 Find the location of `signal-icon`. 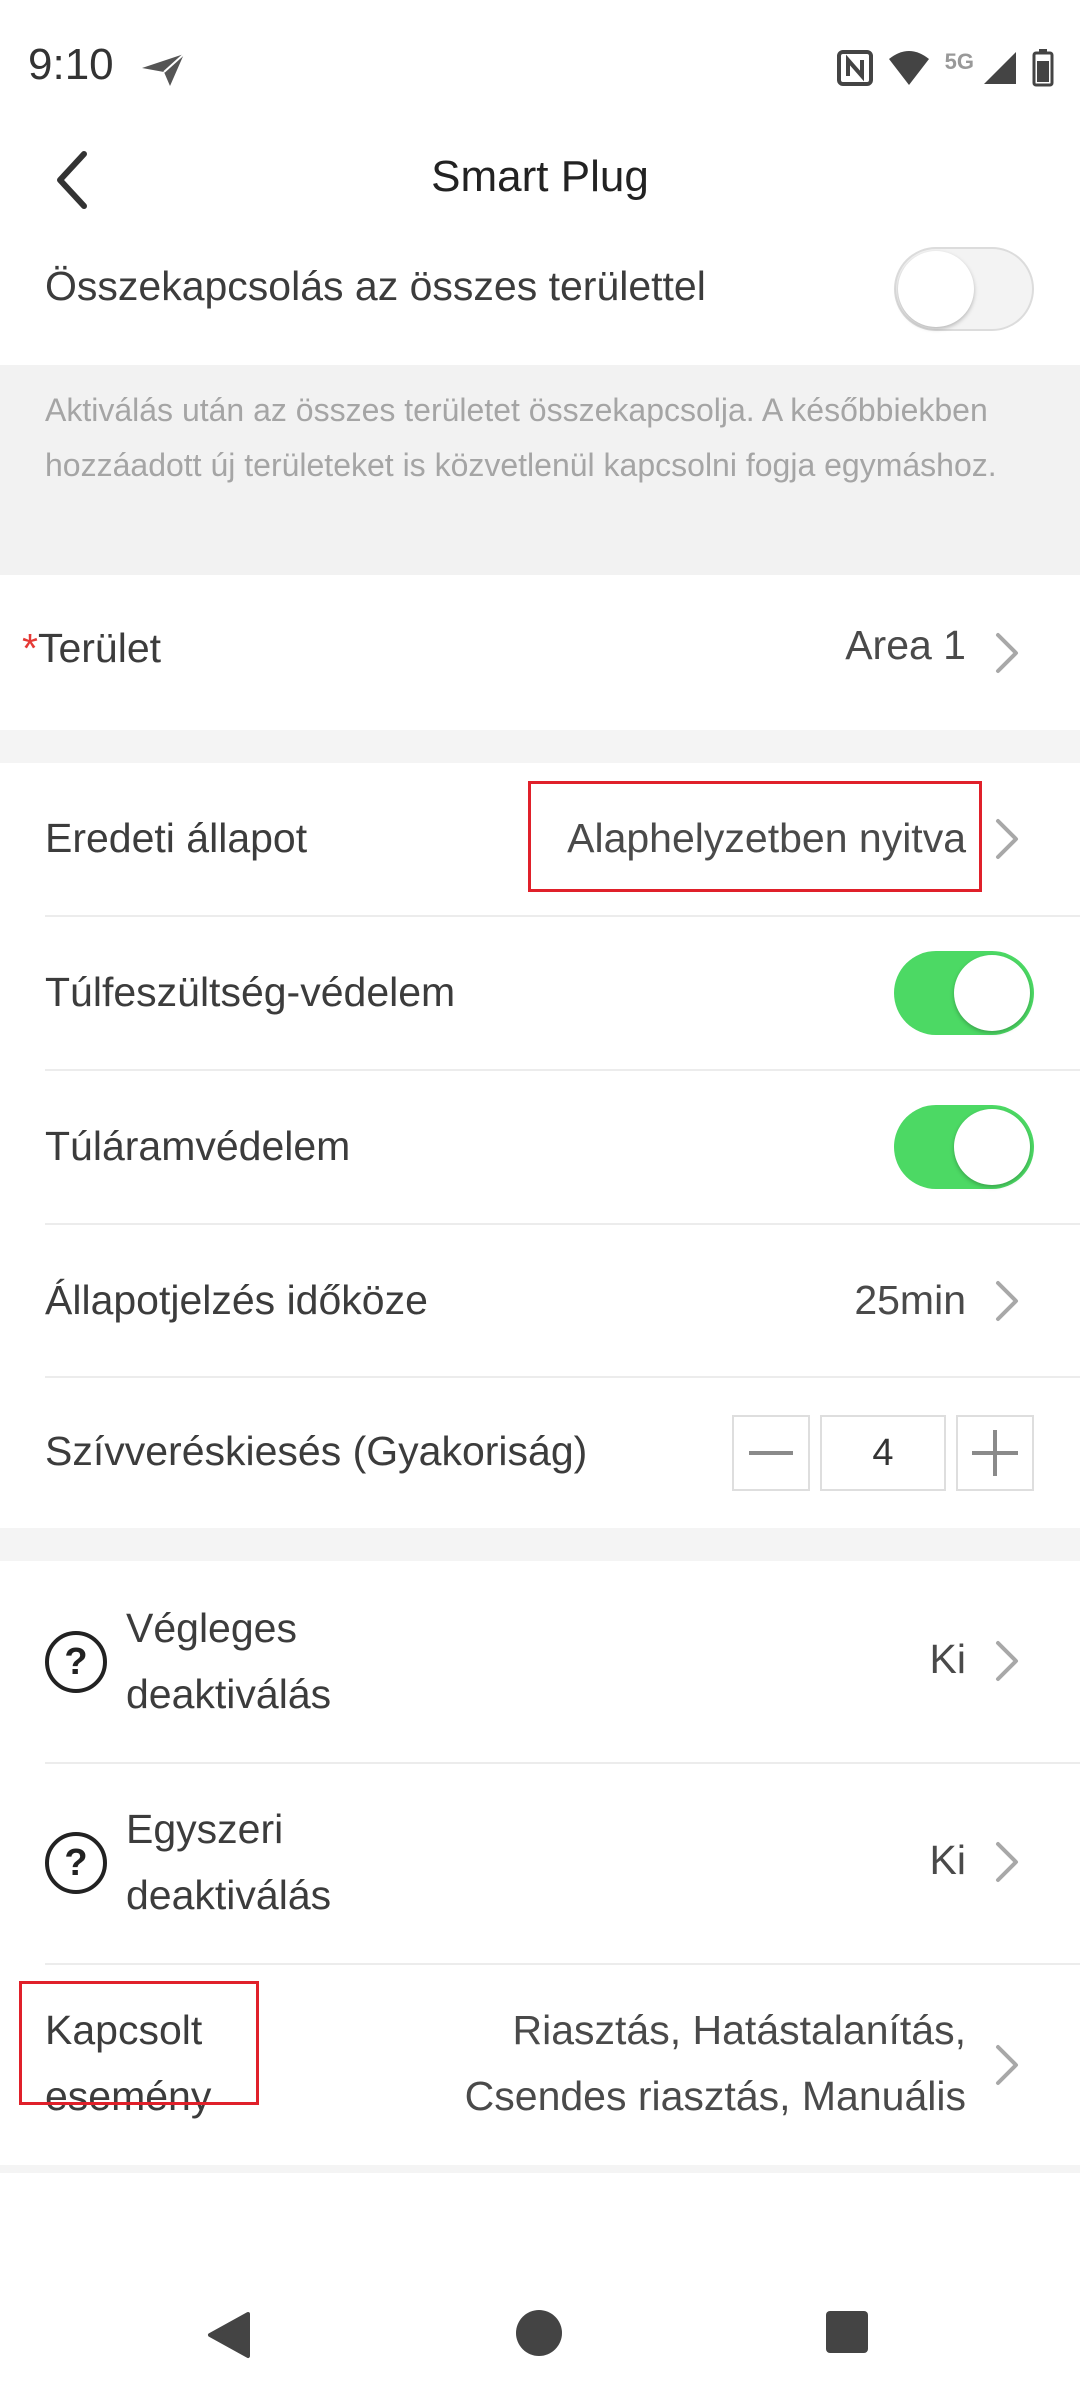

signal-icon is located at coordinates (1000, 68).